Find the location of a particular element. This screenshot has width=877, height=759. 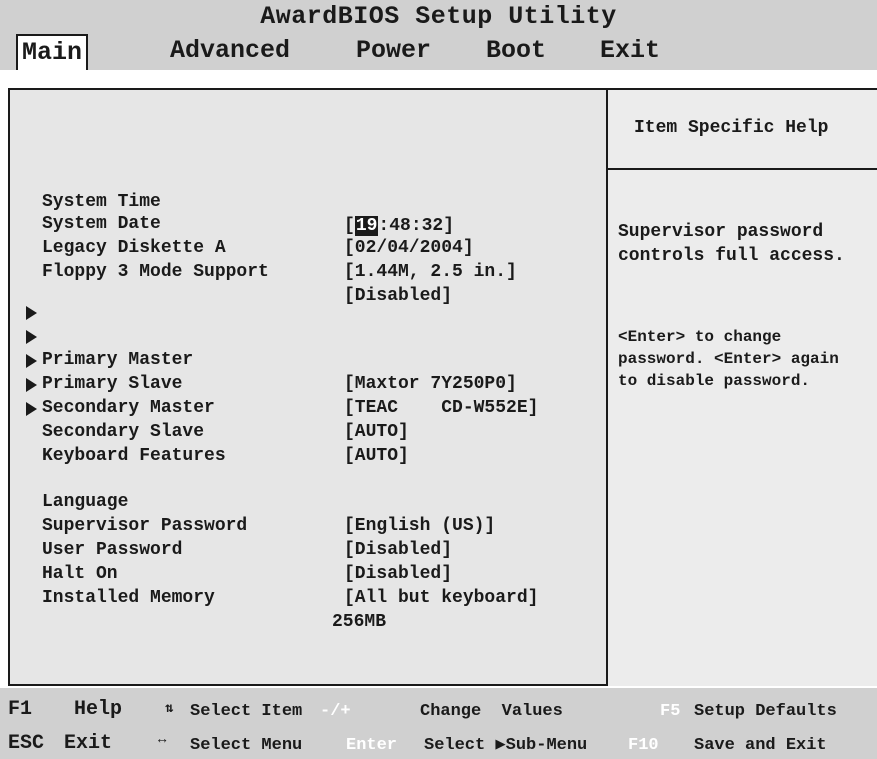

system-time-hour-field: 19 is located at coordinates (366, 226).